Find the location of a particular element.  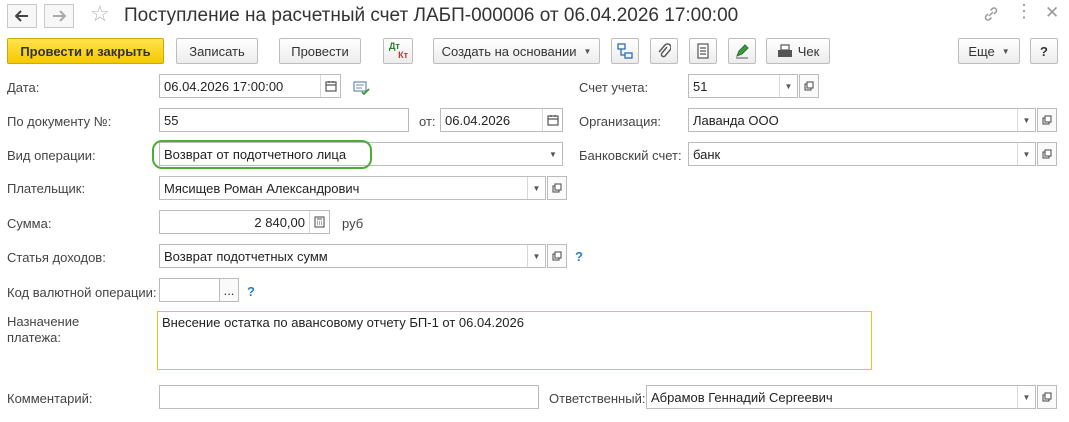

doc-number-value: 55 is located at coordinates (171, 120).